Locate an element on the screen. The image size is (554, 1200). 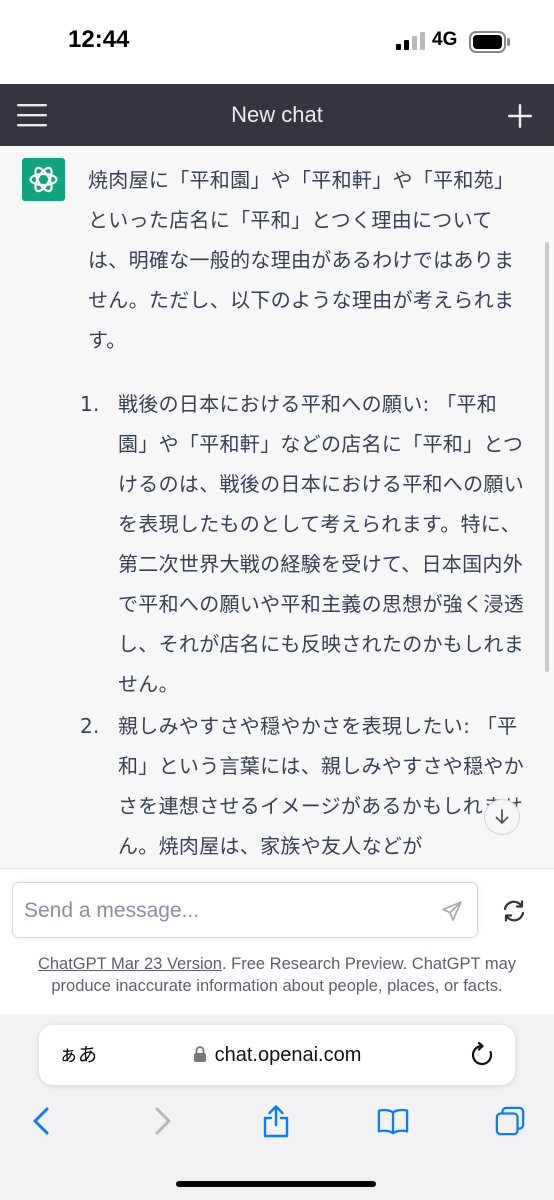
reload-icon is located at coordinates (482, 1055).